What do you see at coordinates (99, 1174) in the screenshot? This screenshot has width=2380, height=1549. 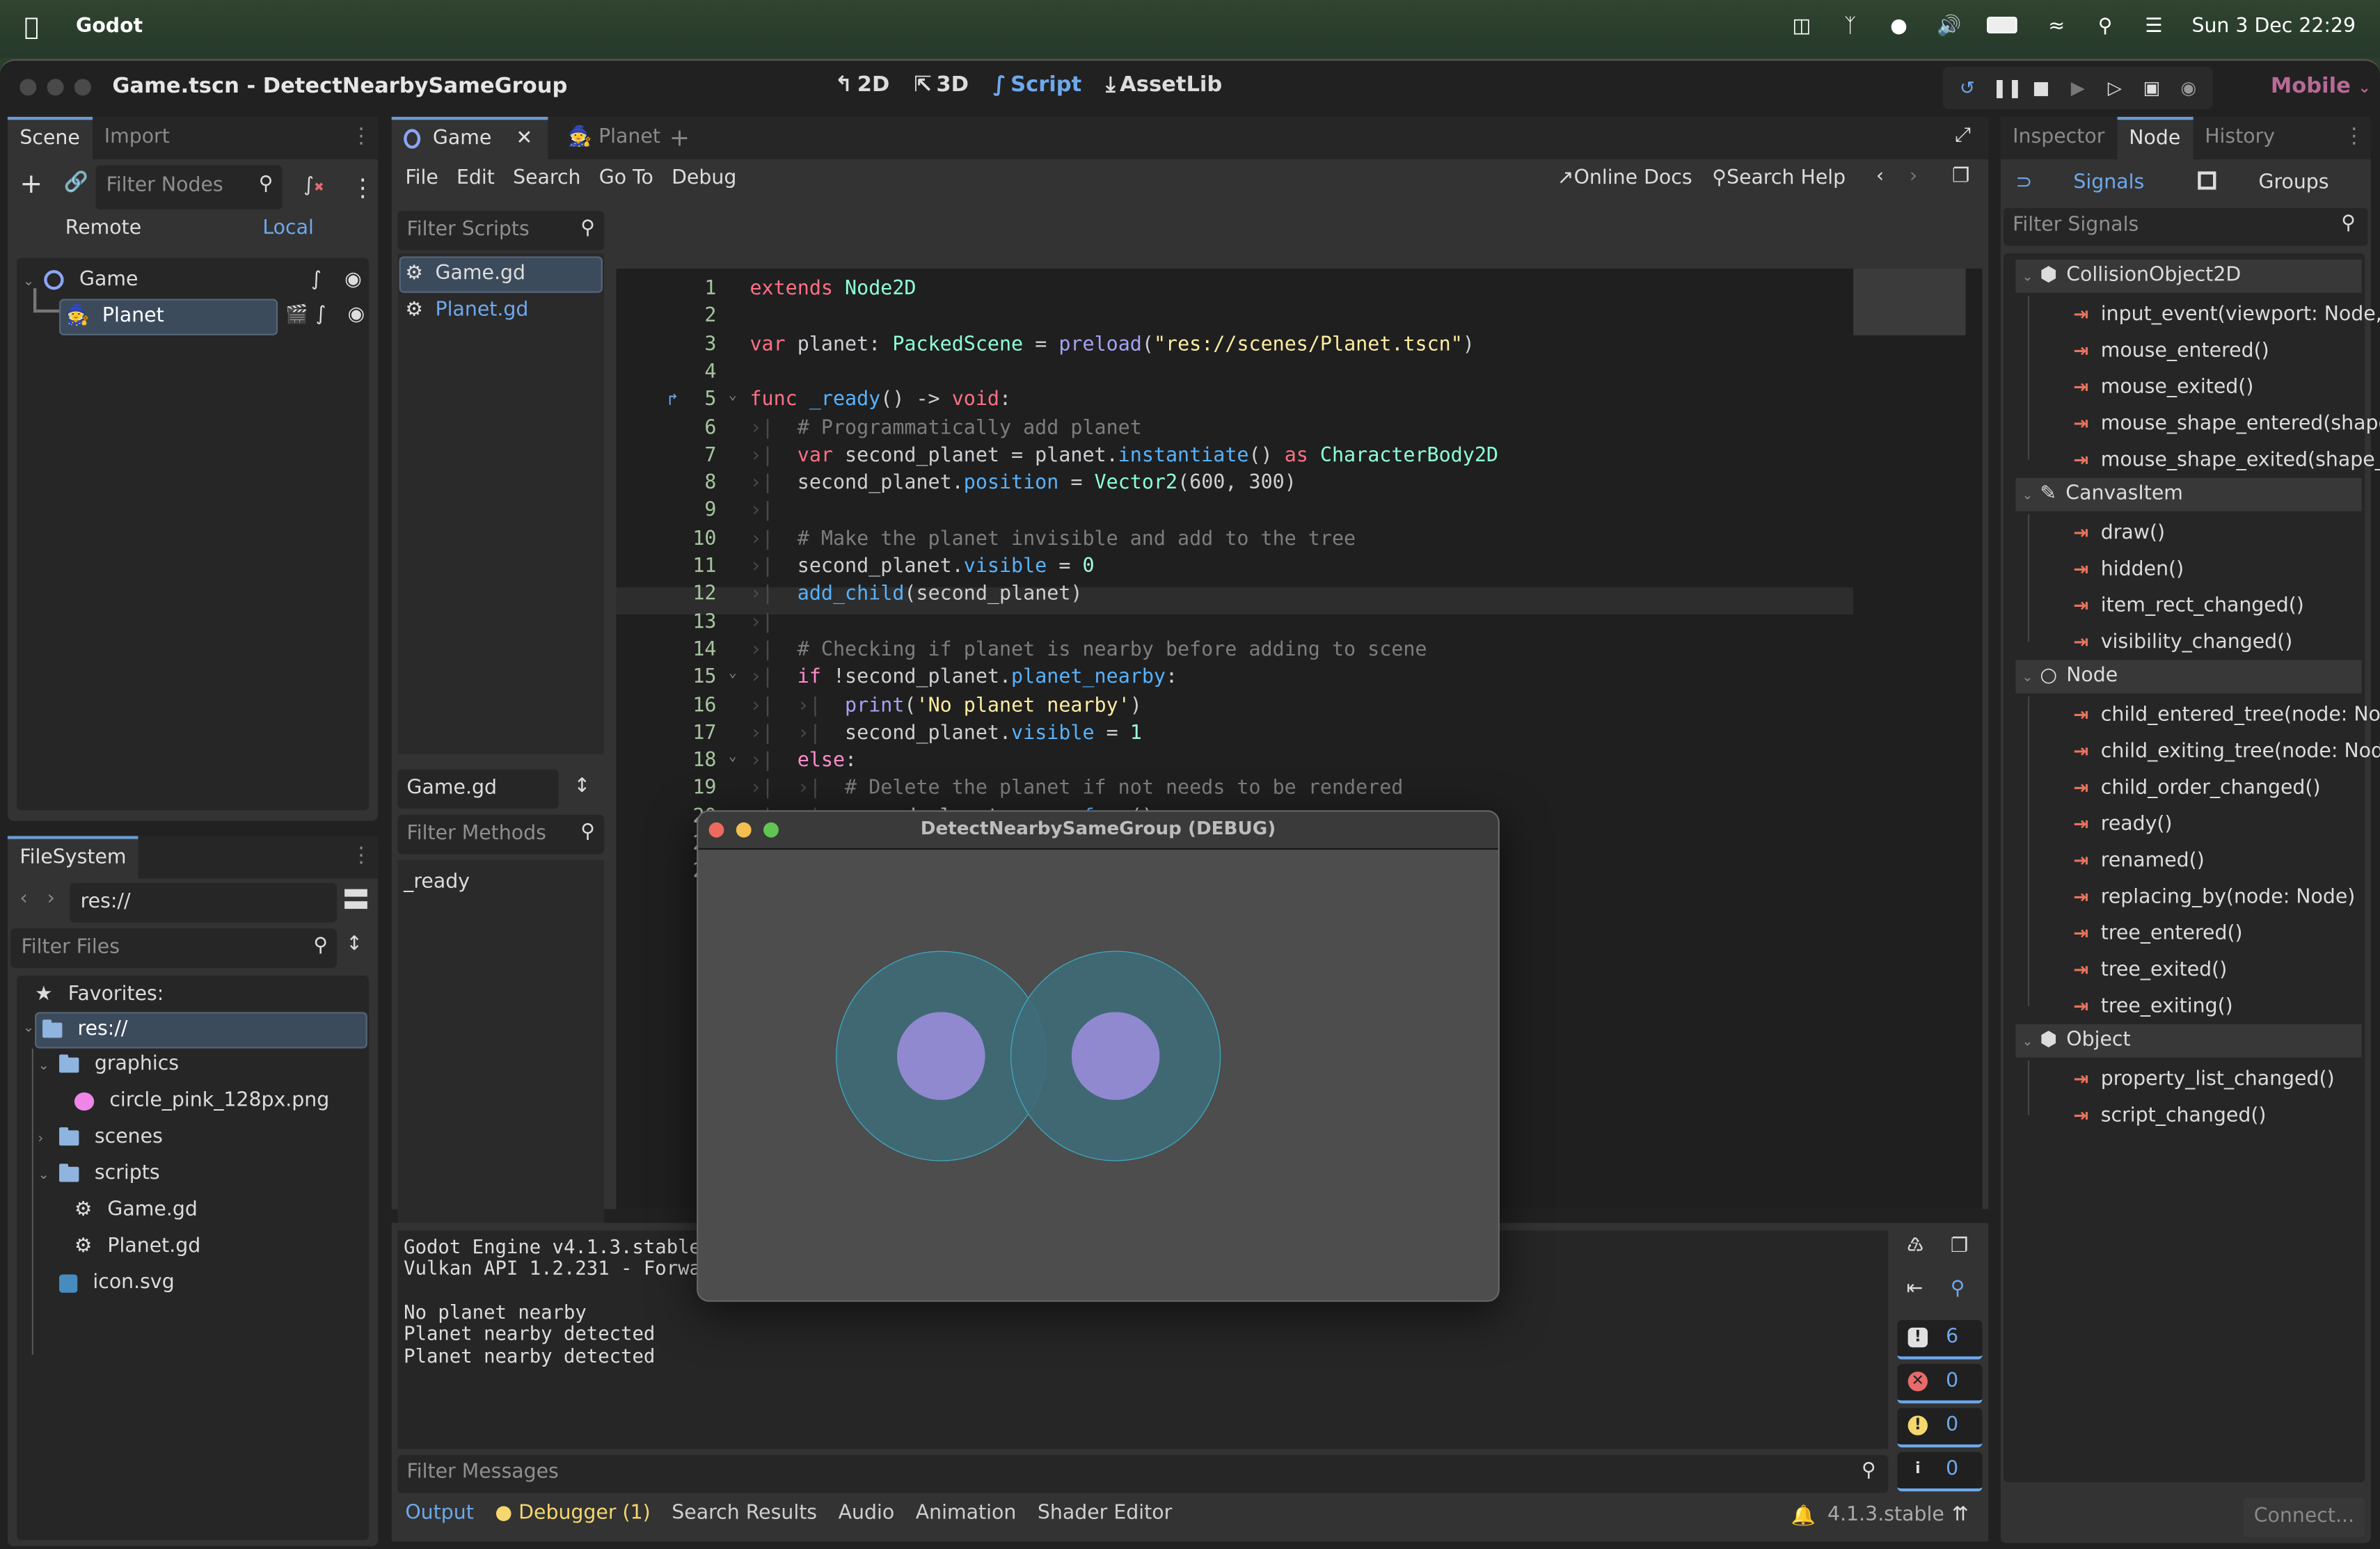 I see `file-row-scripts: ⌄ scripts` at bounding box center [99, 1174].